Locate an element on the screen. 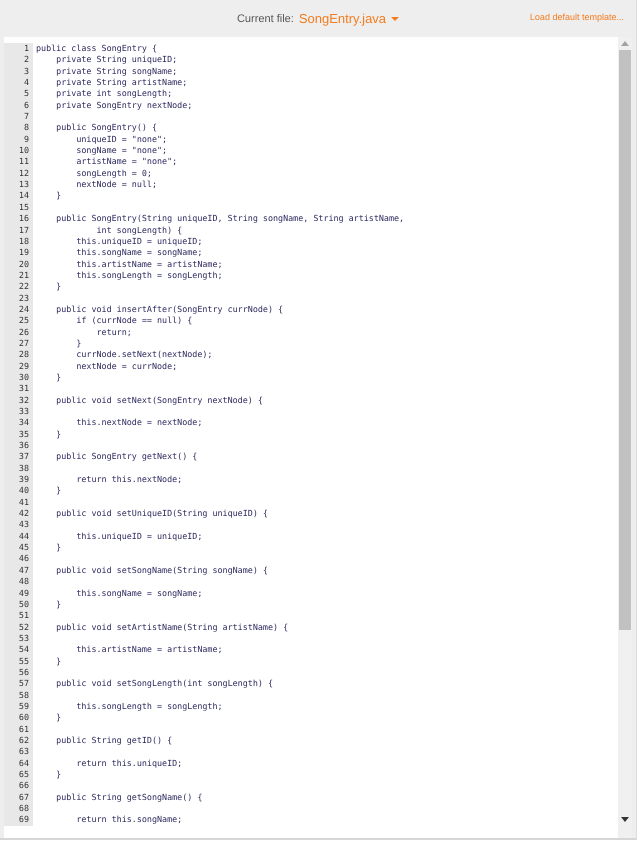 The image size is (644, 842). scrollbar is located at coordinates (625, 437).